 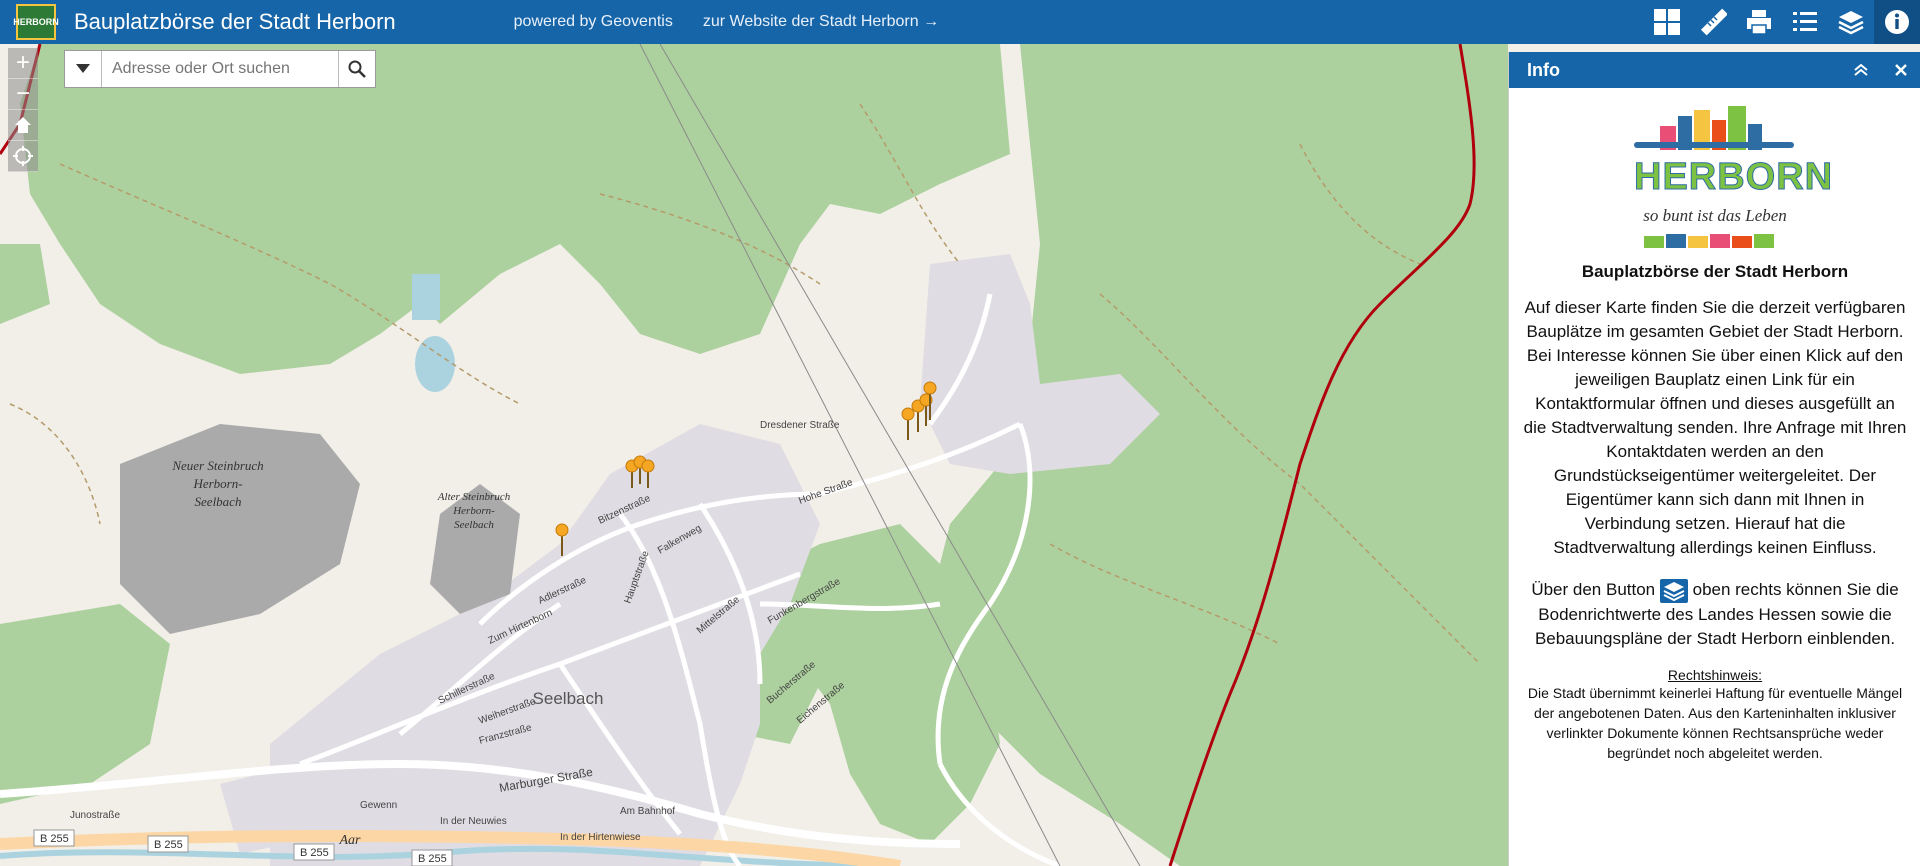 What do you see at coordinates (593, 22) in the screenshot?
I see `powered-by-link: powered by Geoventis` at bounding box center [593, 22].